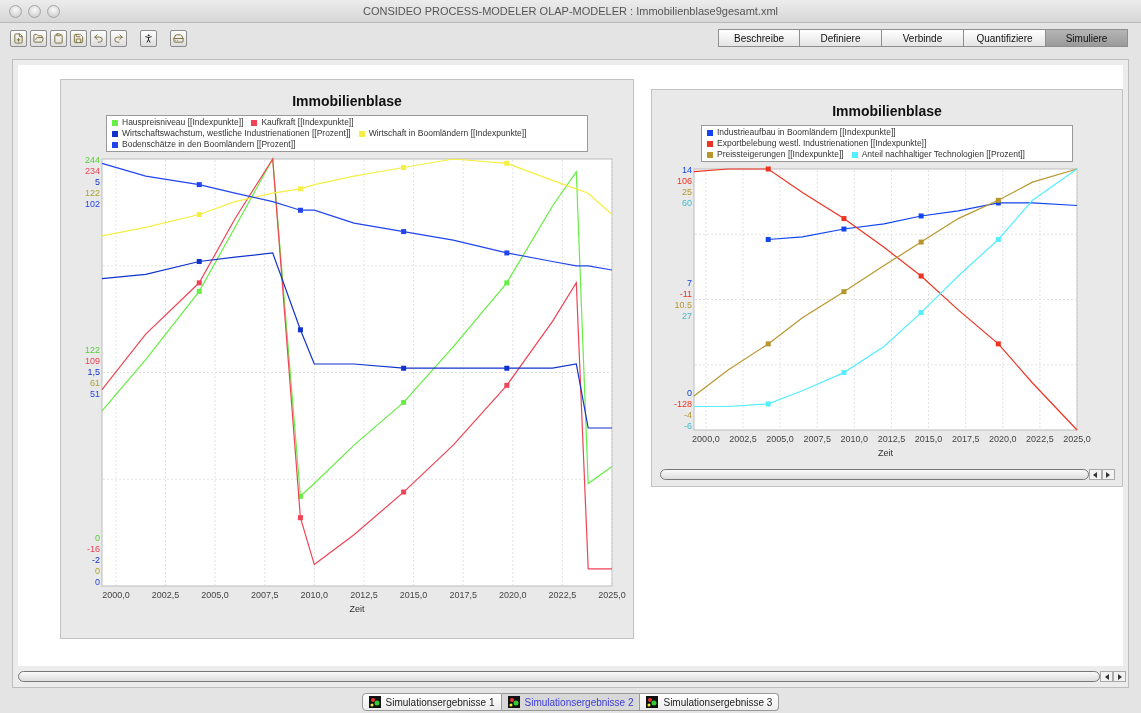 Image resolution: width=1141 pixels, height=713 pixels. Describe the element at coordinates (183, 122) in the screenshot. I see `legend-label: Hauspreisniveau [[Indexpunkte]]` at that location.